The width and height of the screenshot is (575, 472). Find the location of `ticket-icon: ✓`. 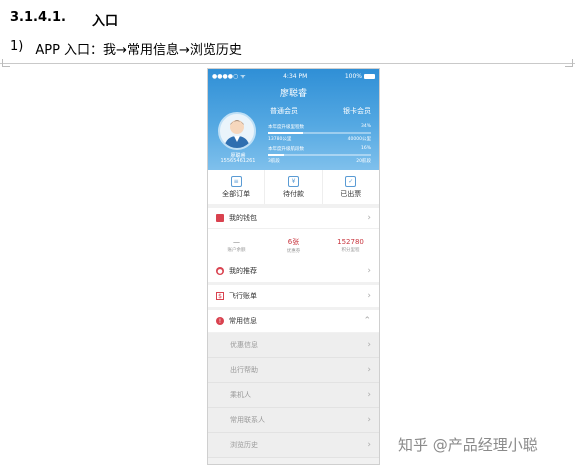

ticket-icon: ✓ is located at coordinates (351, 181).